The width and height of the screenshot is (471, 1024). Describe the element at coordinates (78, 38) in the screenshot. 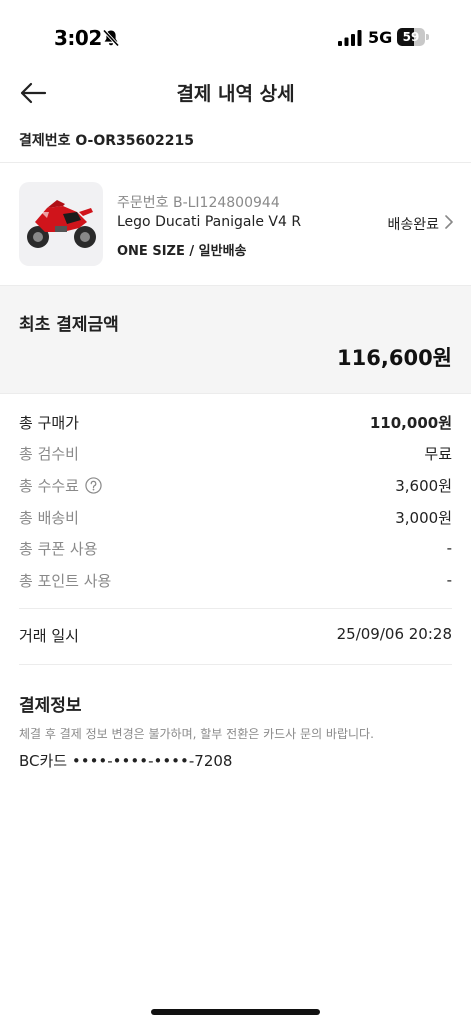

I see `status-time: 3:02` at that location.